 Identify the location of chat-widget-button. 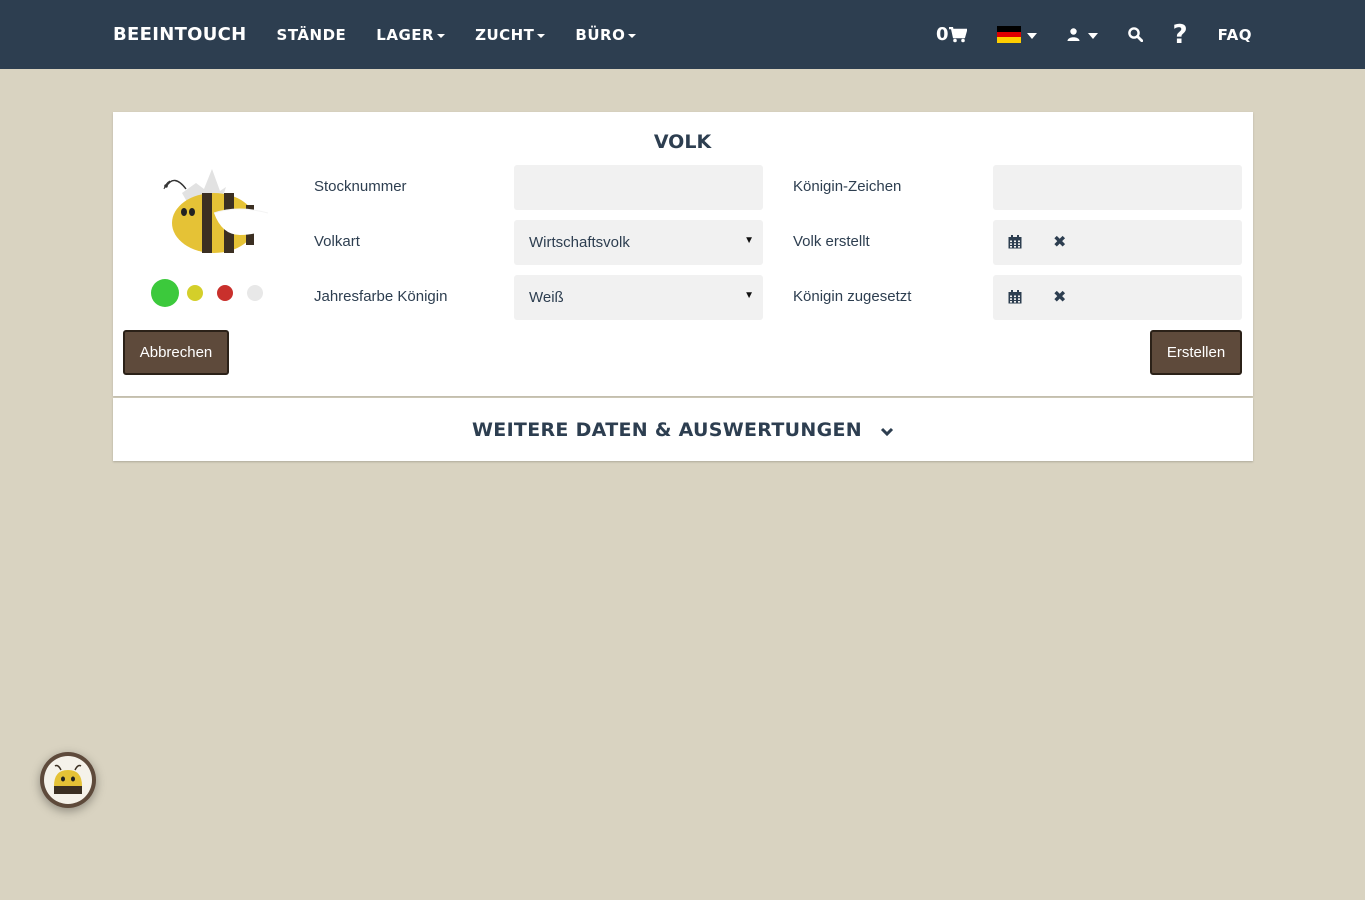
(68, 780).